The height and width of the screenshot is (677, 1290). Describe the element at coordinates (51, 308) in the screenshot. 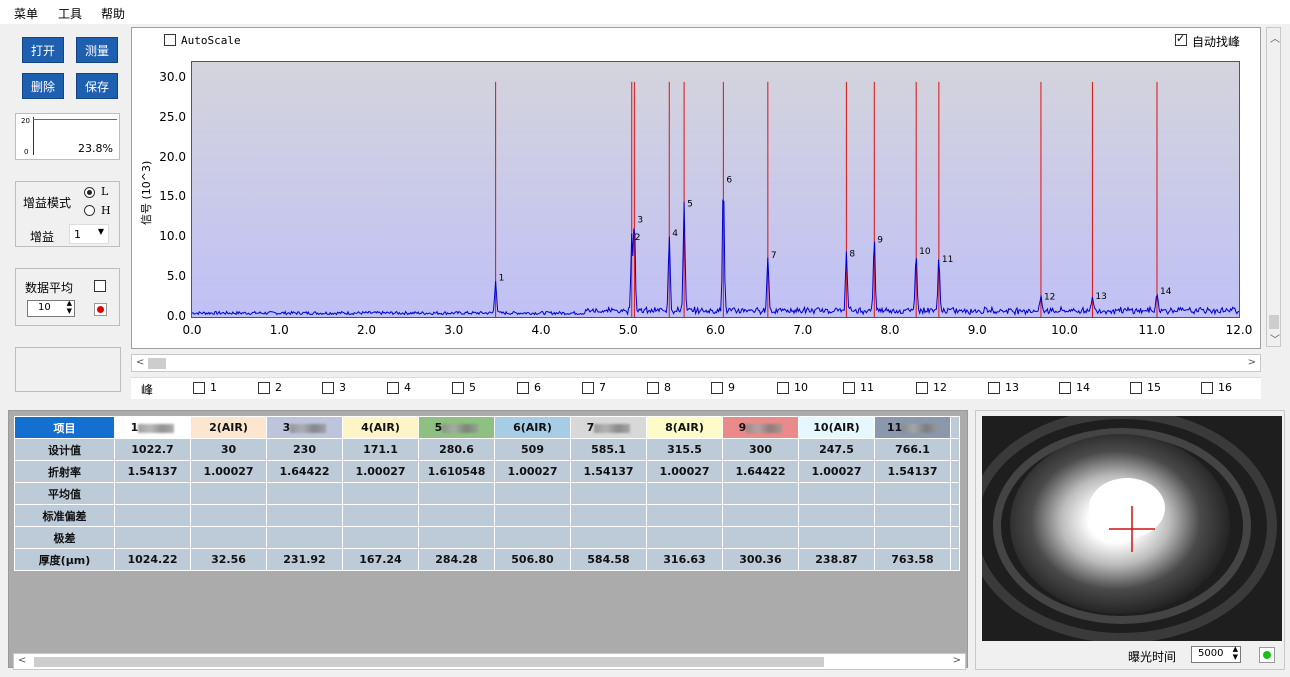

I see `average-count-spinner: 10 ▲ ▼` at that location.